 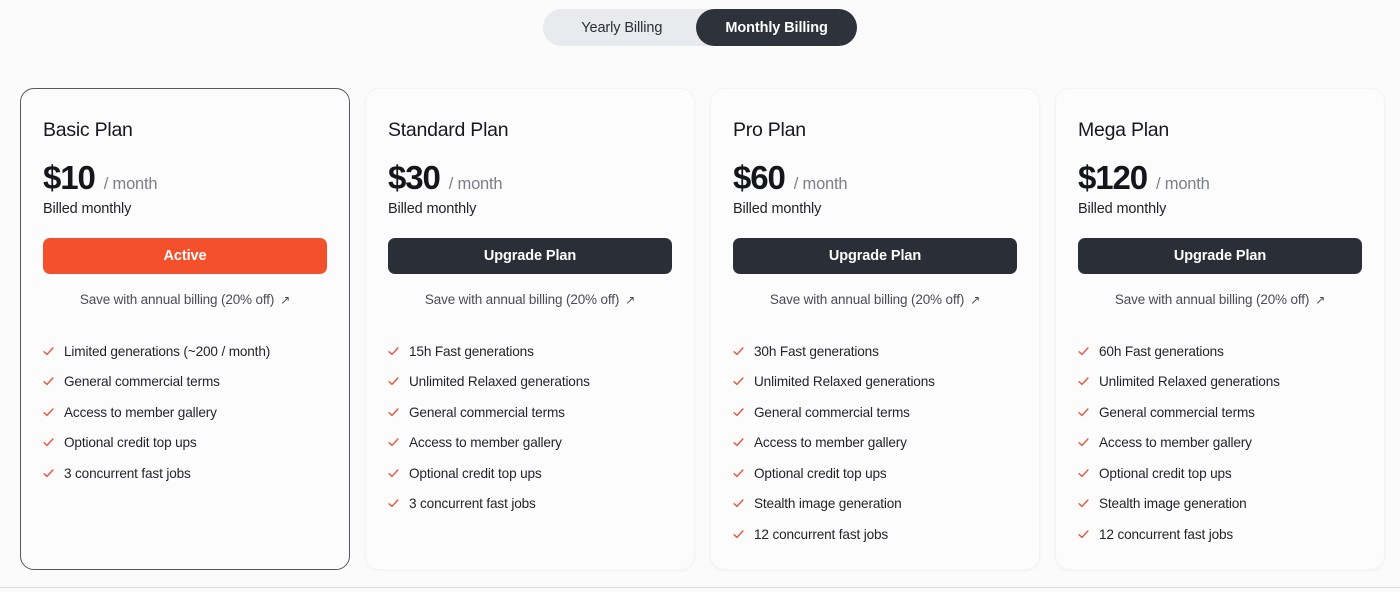 What do you see at coordinates (448, 130) in the screenshot?
I see `plan-name: Standard Plan` at bounding box center [448, 130].